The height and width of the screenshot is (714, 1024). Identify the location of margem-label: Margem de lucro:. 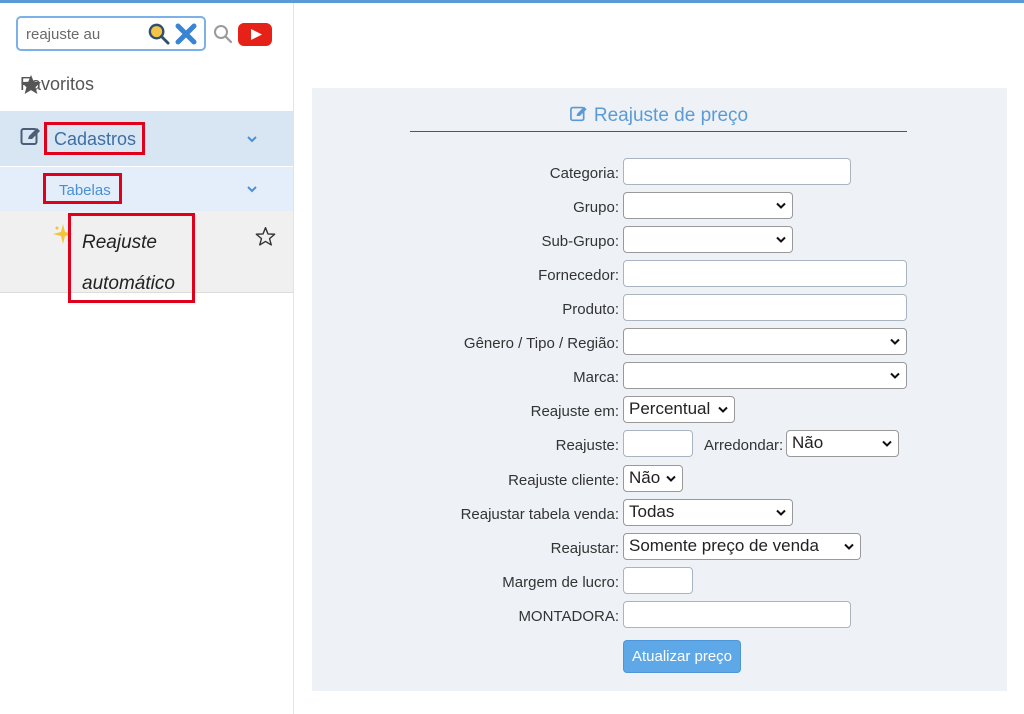
(560, 582).